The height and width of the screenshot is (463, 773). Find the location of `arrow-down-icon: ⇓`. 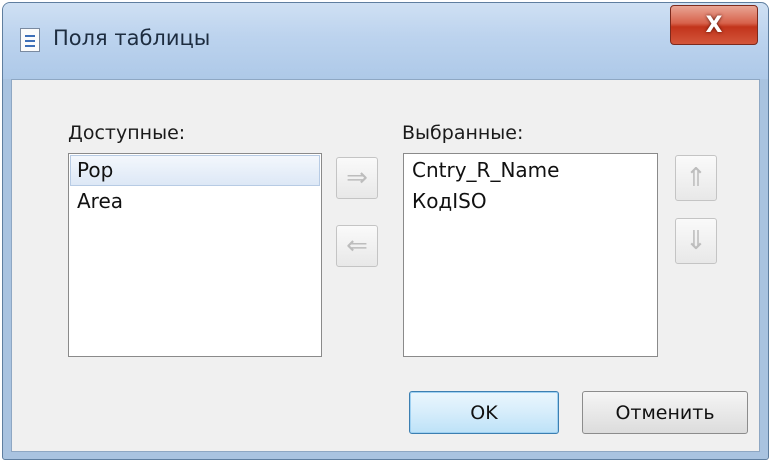

arrow-down-icon: ⇓ is located at coordinates (696, 241).